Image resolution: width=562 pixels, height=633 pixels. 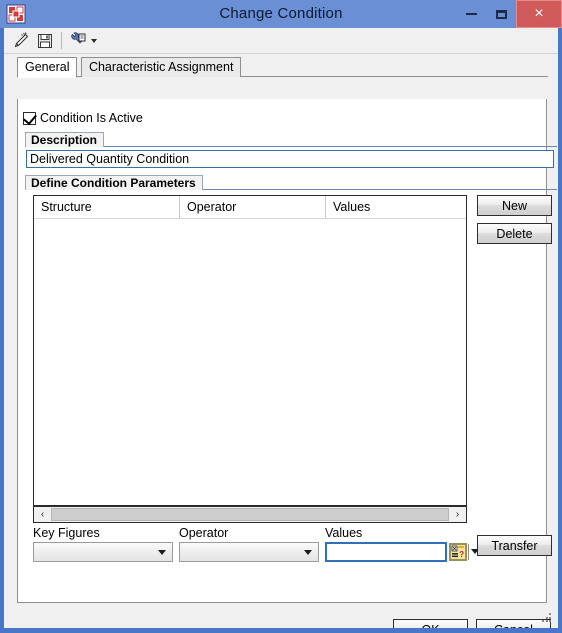 I want to click on maximize-button, so click(x=501, y=14).